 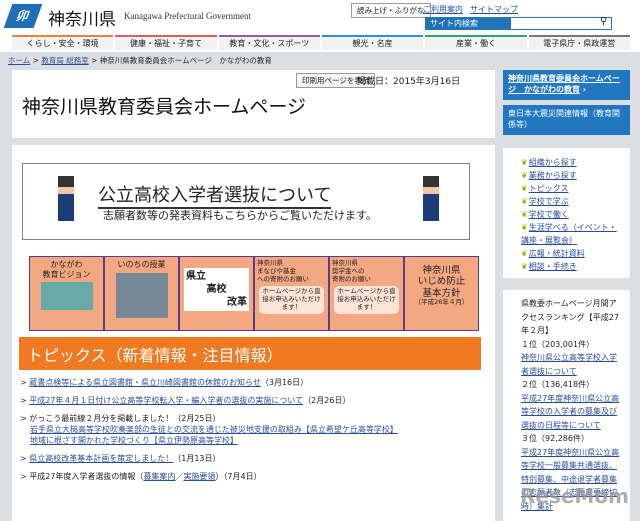 I want to click on student-girl-icon, so click(x=66, y=198).